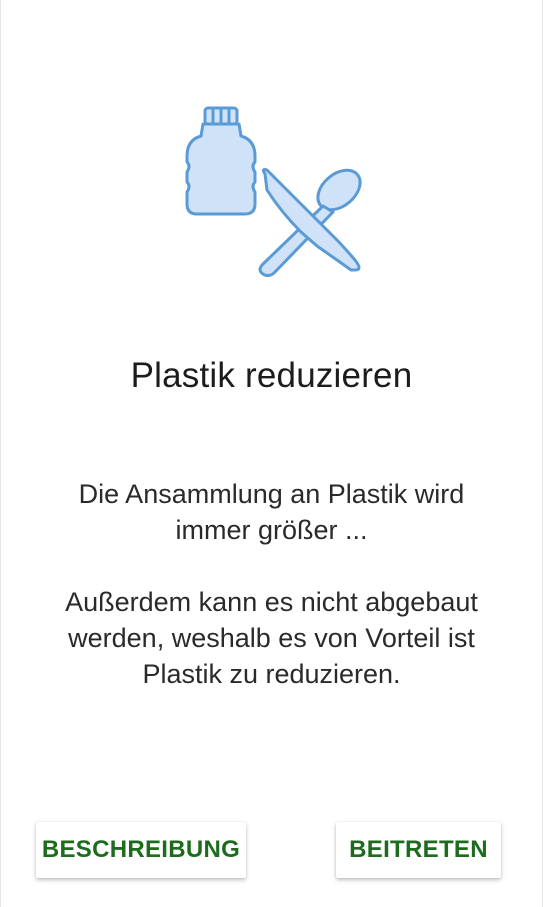 The height and width of the screenshot is (907, 543). I want to click on plastic-bottle-and-cutlery-icon, so click(277, 190).